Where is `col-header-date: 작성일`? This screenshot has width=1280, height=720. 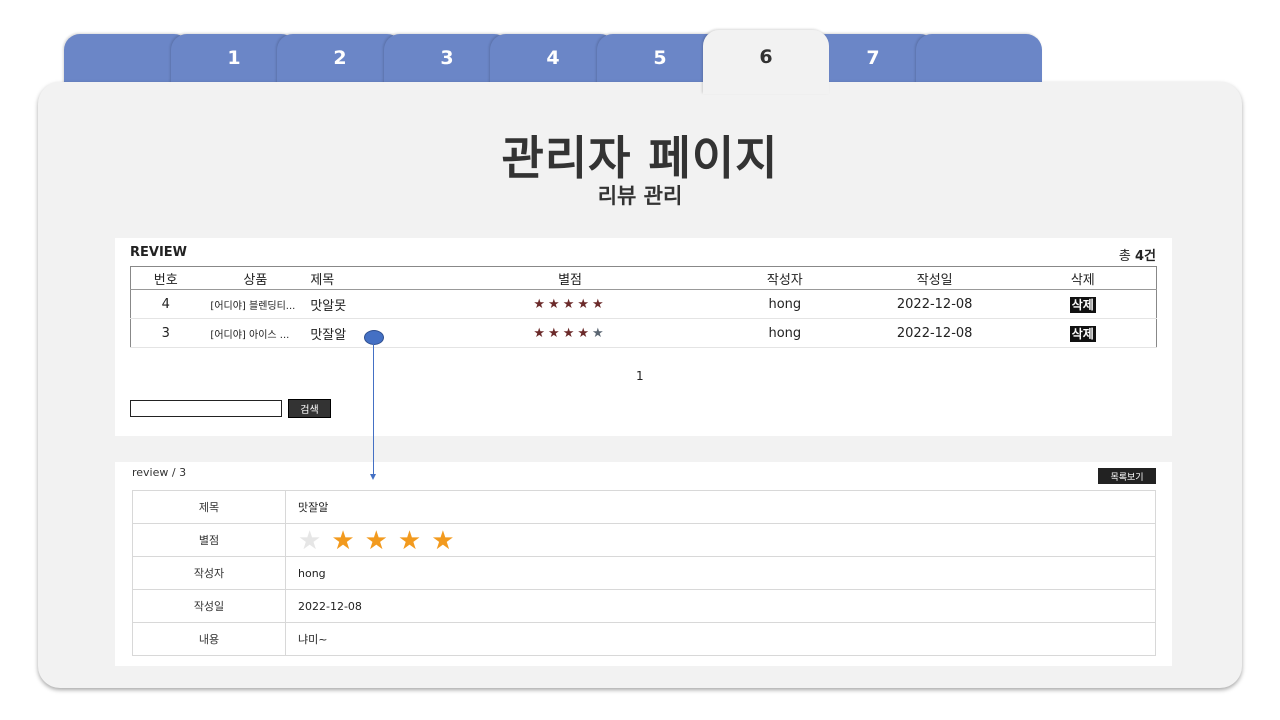
col-header-date: 작성일 is located at coordinates (934, 278).